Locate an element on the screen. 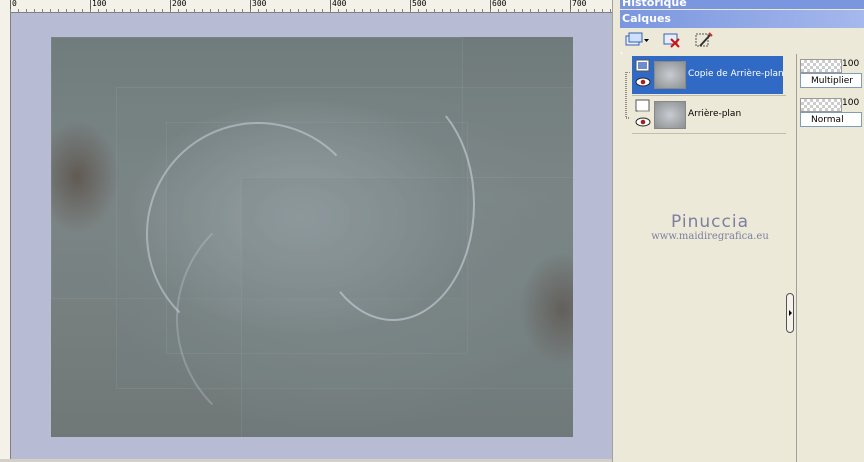 This screenshot has height=462, width=864. layers-toolbar is located at coordinates (742, 40).